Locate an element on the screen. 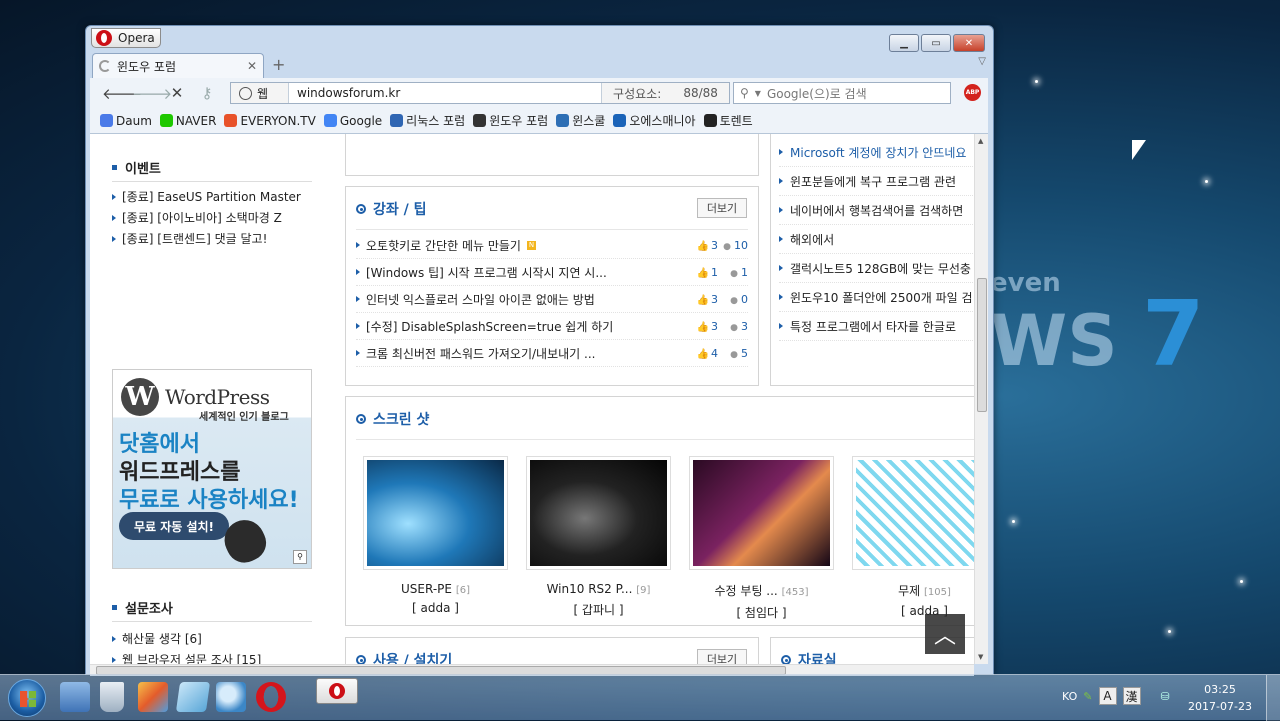 This screenshot has width=1280, height=721. screenshot-count: [105] is located at coordinates (937, 592).